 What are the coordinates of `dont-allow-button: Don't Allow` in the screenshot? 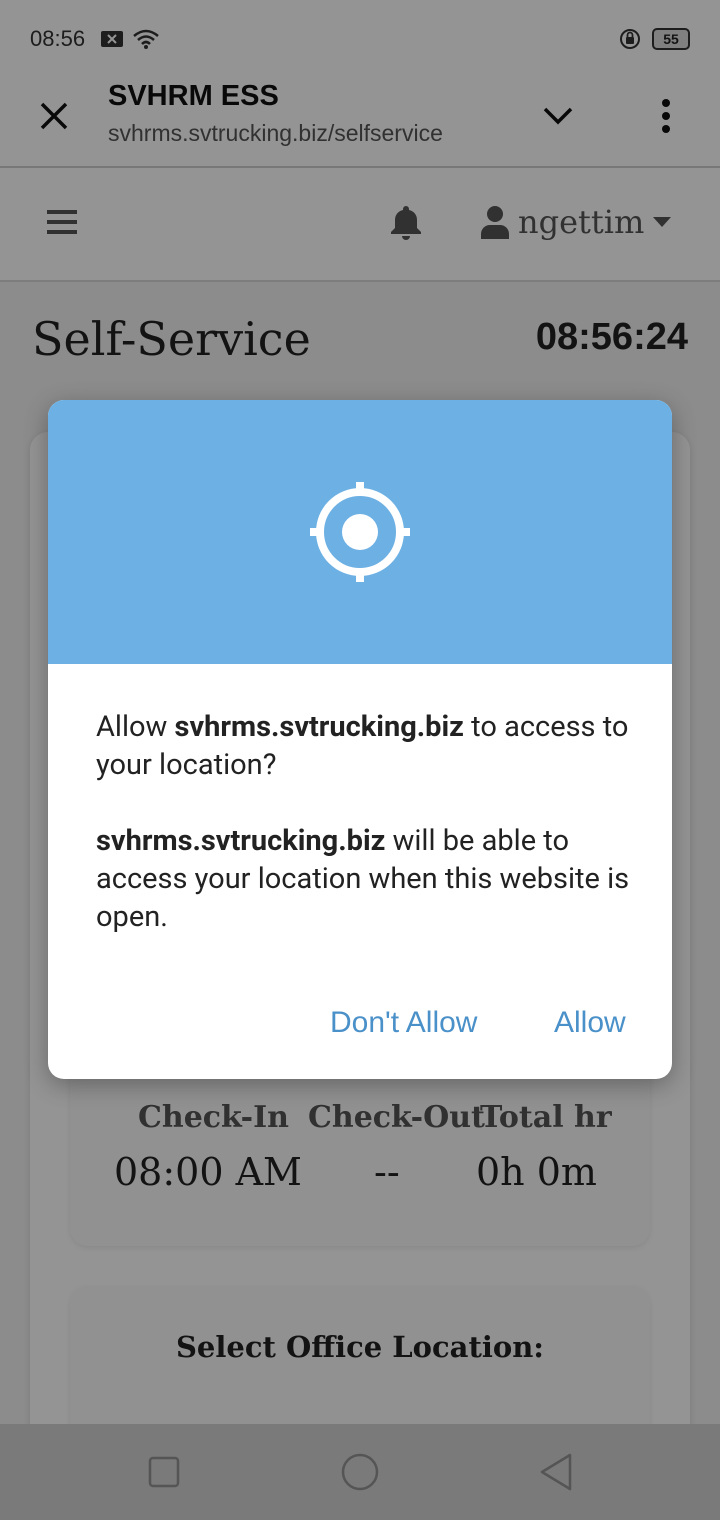 It's located at (403, 1023).